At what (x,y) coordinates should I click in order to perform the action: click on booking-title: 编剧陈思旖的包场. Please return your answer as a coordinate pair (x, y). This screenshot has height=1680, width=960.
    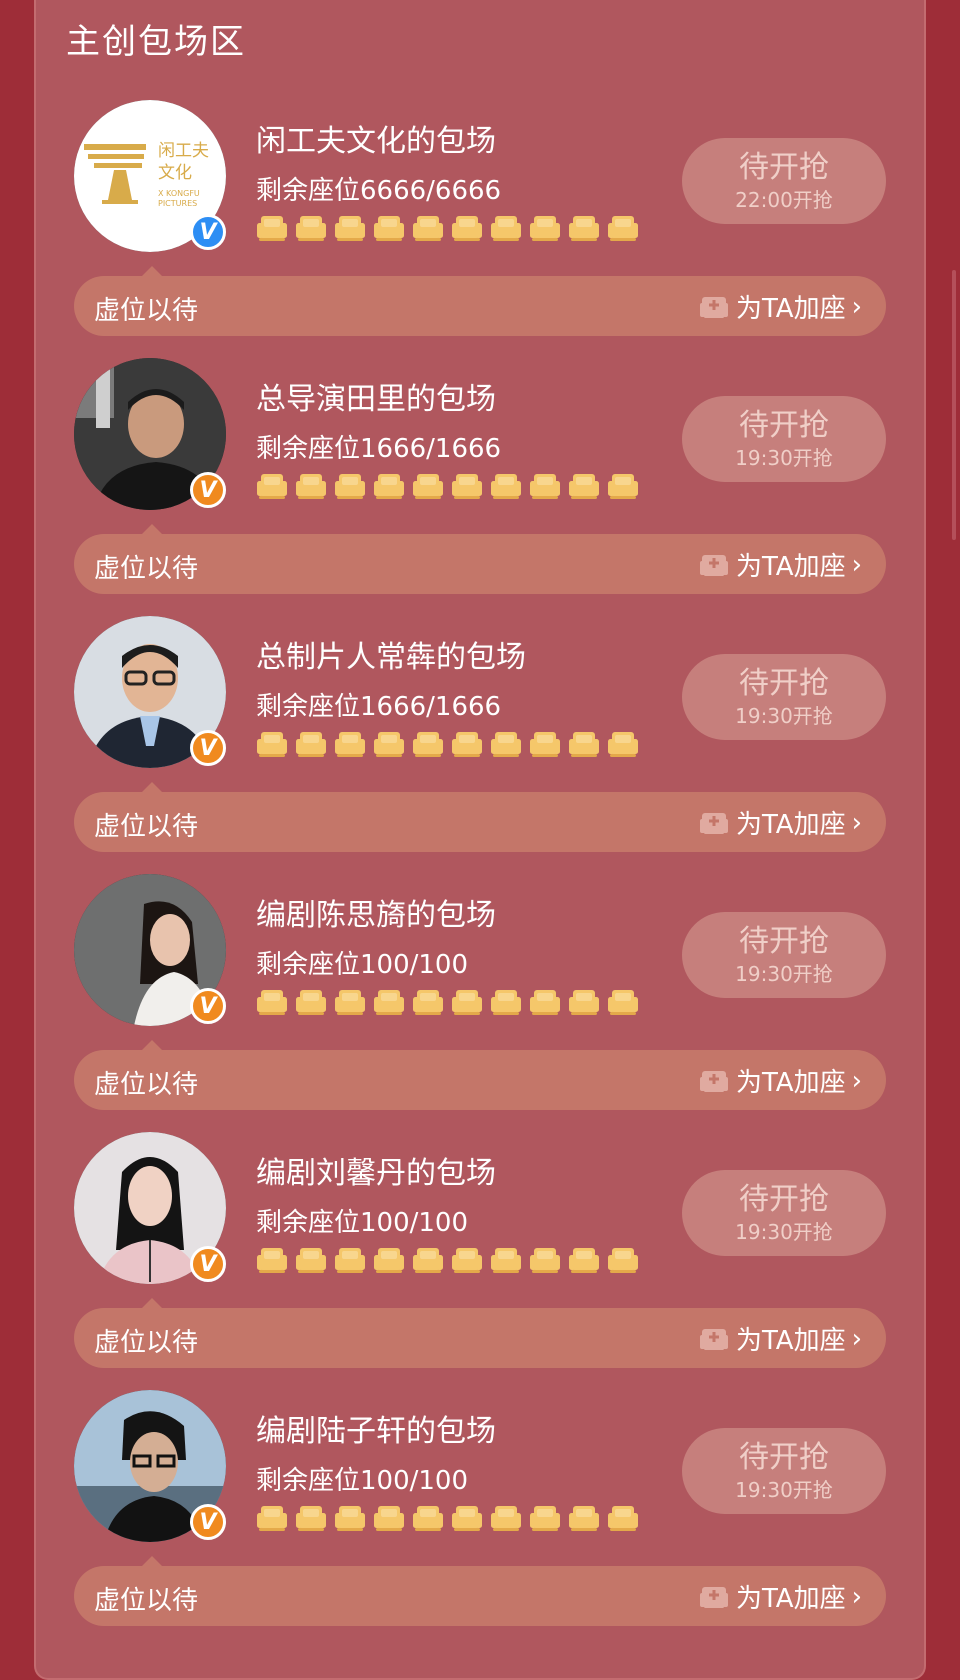
    Looking at the image, I should click on (376, 912).